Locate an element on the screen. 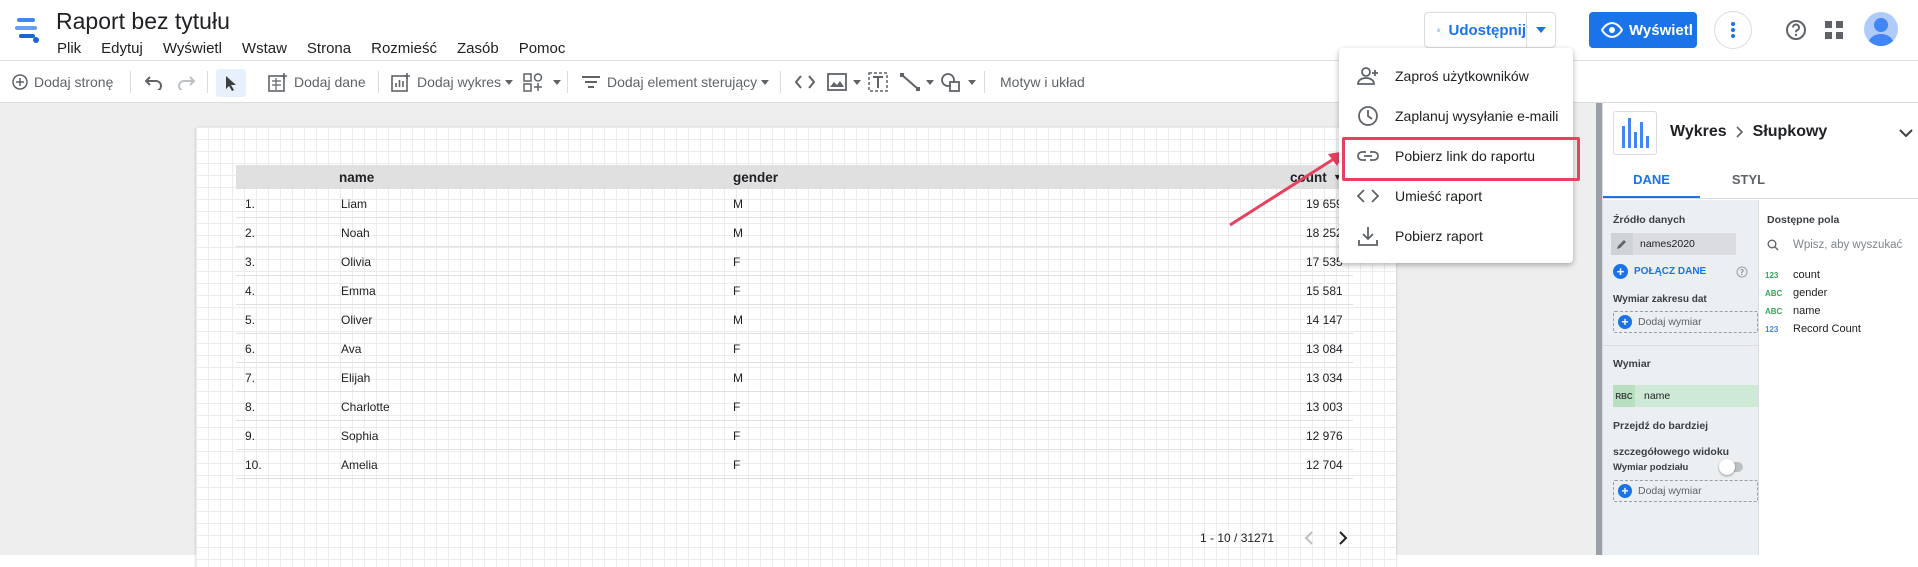 The width and height of the screenshot is (1918, 567). menu-file: Plik is located at coordinates (69, 48).